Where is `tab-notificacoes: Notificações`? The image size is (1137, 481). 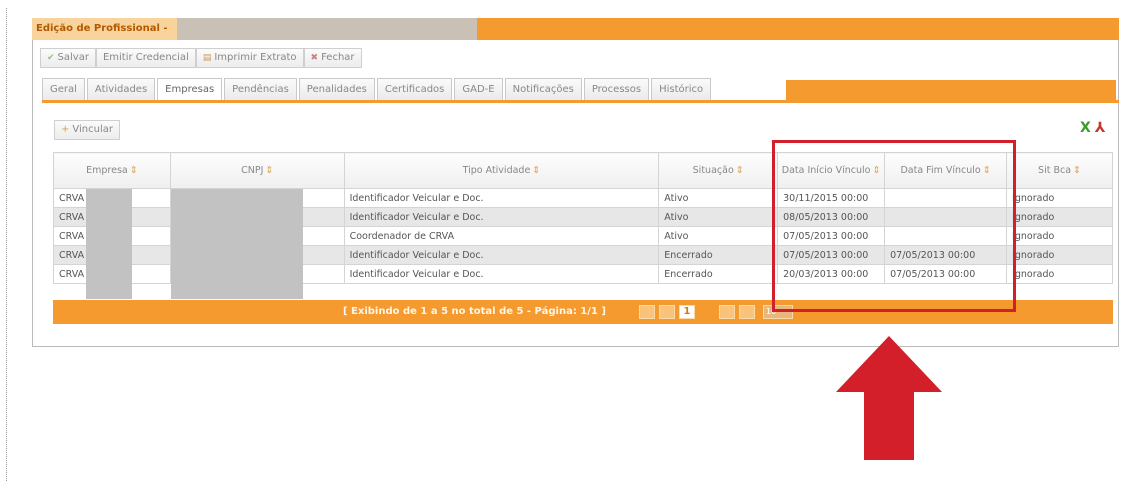 tab-notificacoes: Notificações is located at coordinates (543, 90).